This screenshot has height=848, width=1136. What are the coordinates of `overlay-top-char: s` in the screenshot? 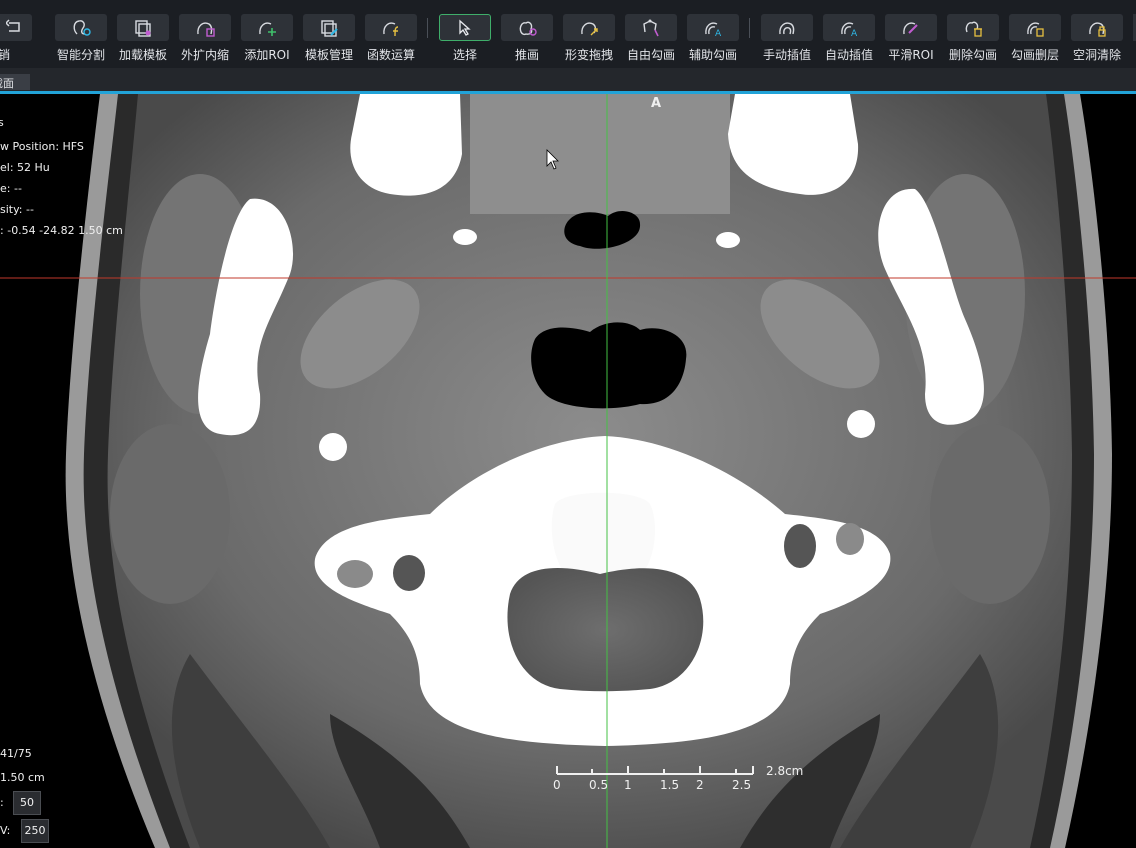 It's located at (2, 122).